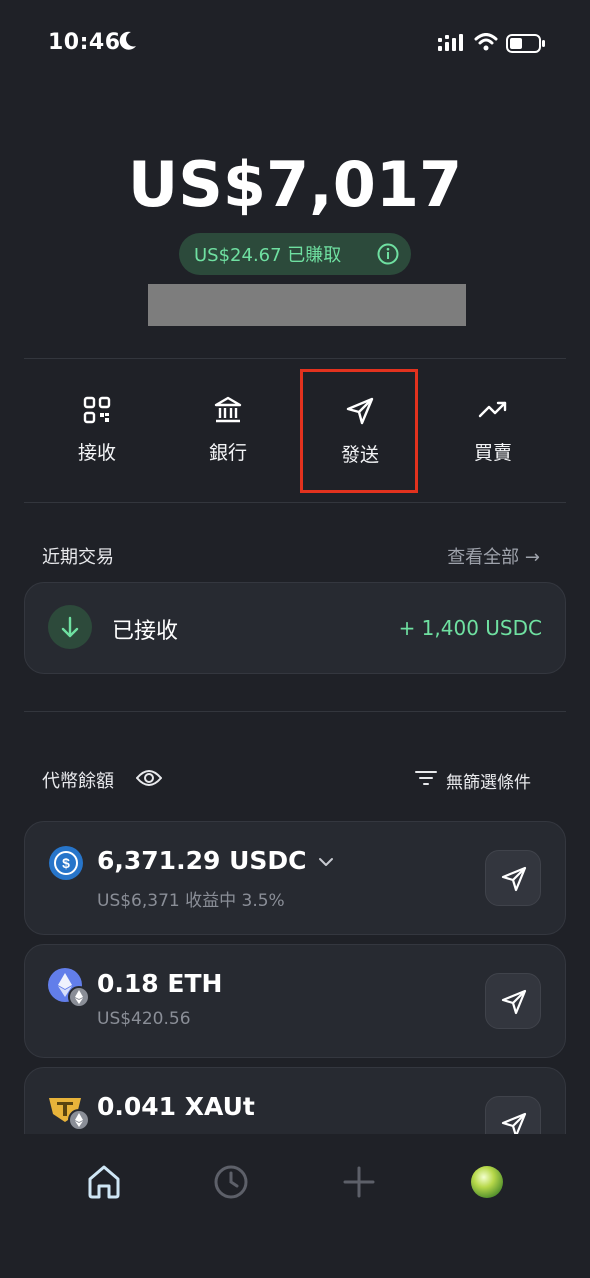  What do you see at coordinates (359, 431) in the screenshot?
I see `send-highlight-box` at bounding box center [359, 431].